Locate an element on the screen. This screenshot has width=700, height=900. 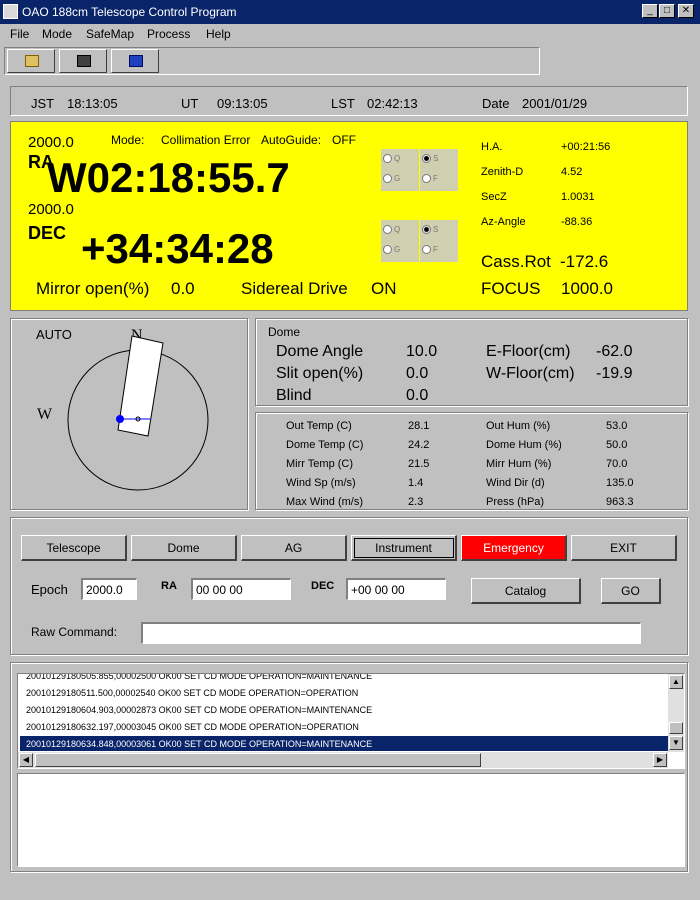
dec-radio-s: S is located at coordinates (430, 230).